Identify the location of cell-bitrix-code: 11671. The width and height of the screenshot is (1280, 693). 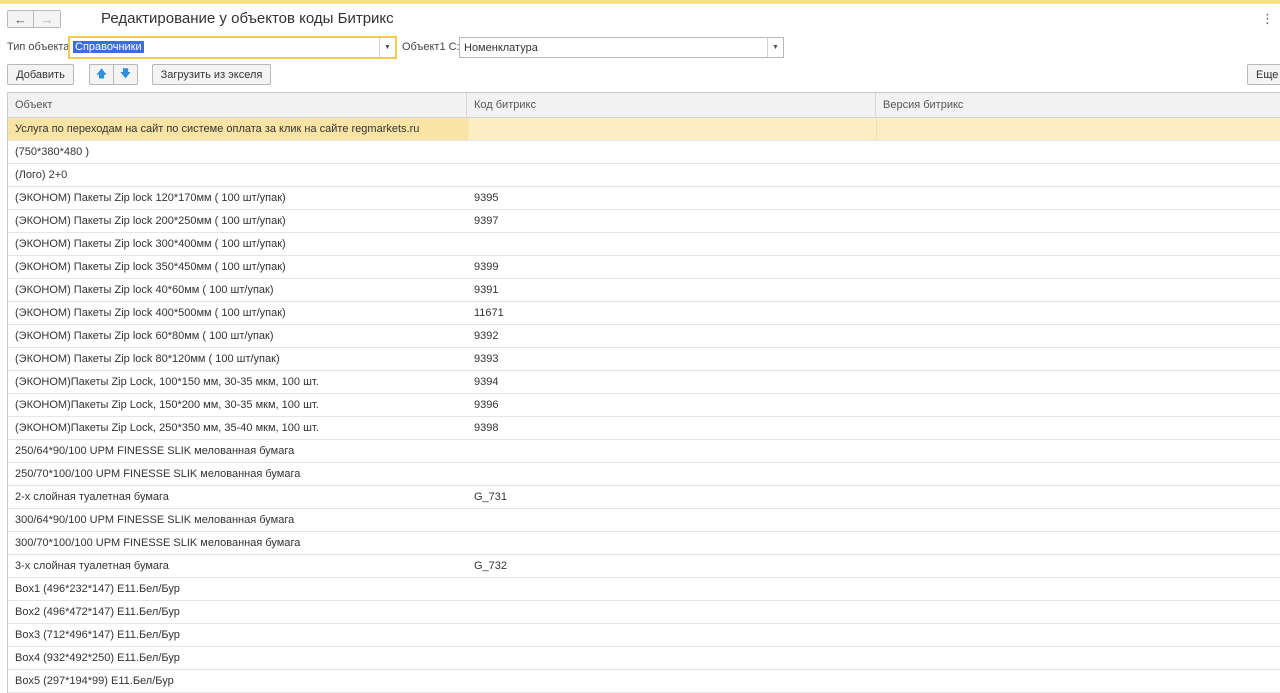
(671, 313).